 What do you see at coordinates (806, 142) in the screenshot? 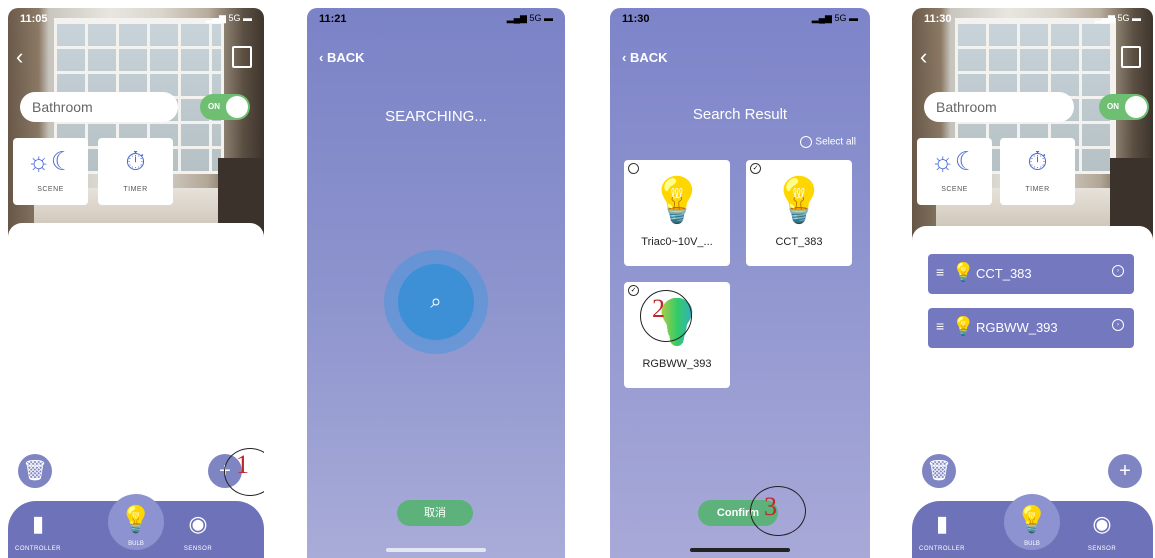
I see `radio-icon` at bounding box center [806, 142].